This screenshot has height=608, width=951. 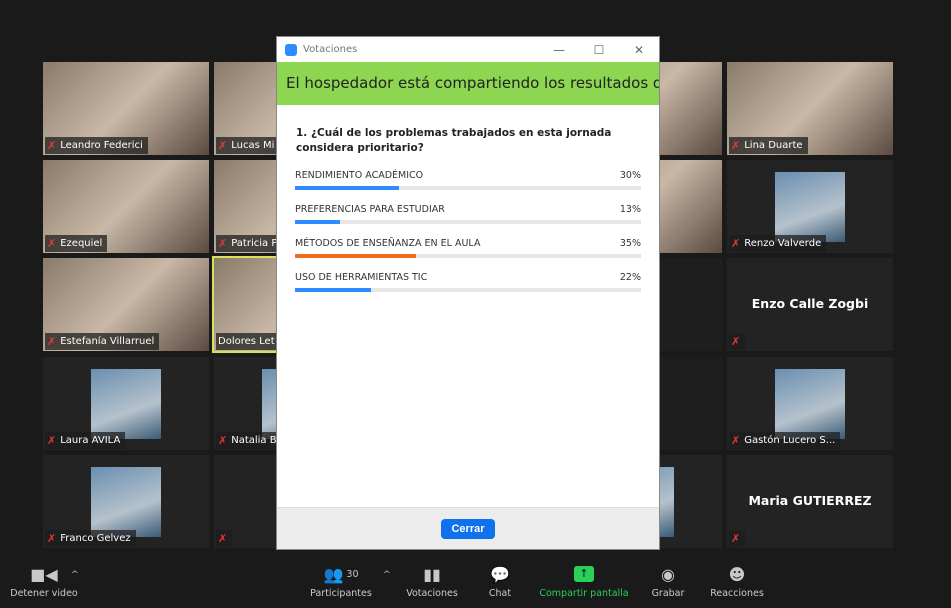 I want to click on participants-button: 👥 30 Participantes, so click(x=341, y=580).